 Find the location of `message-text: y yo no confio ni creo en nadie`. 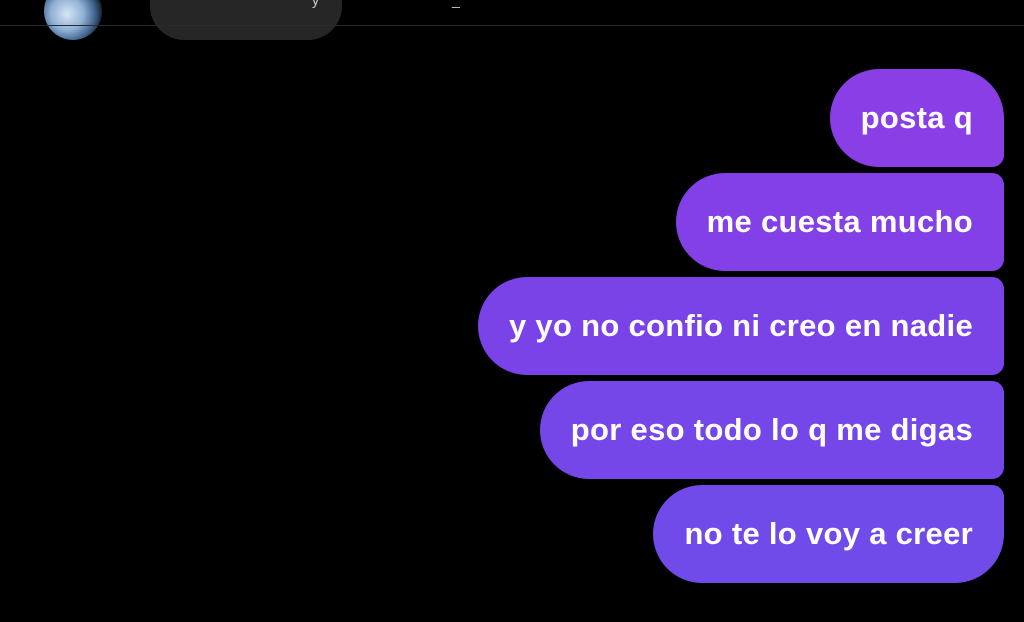

message-text: y yo no confio ni creo en nadie is located at coordinates (740, 325).